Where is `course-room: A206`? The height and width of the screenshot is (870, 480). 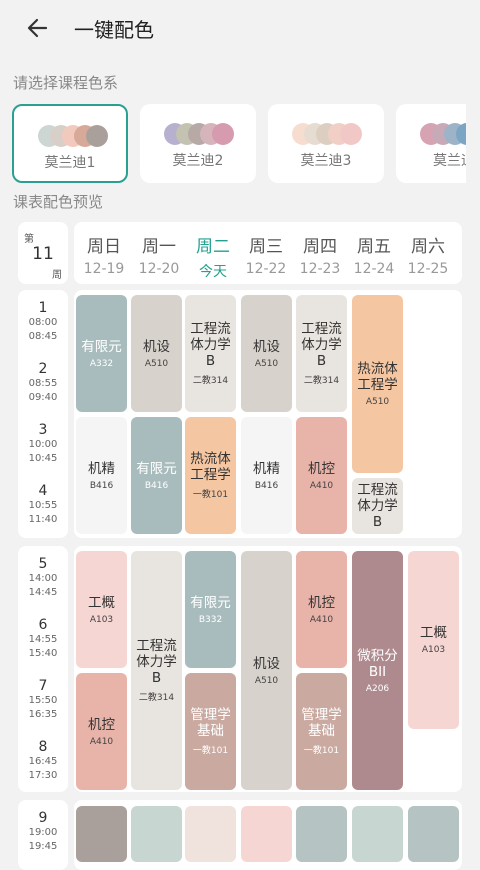 course-room: A206 is located at coordinates (377, 688).